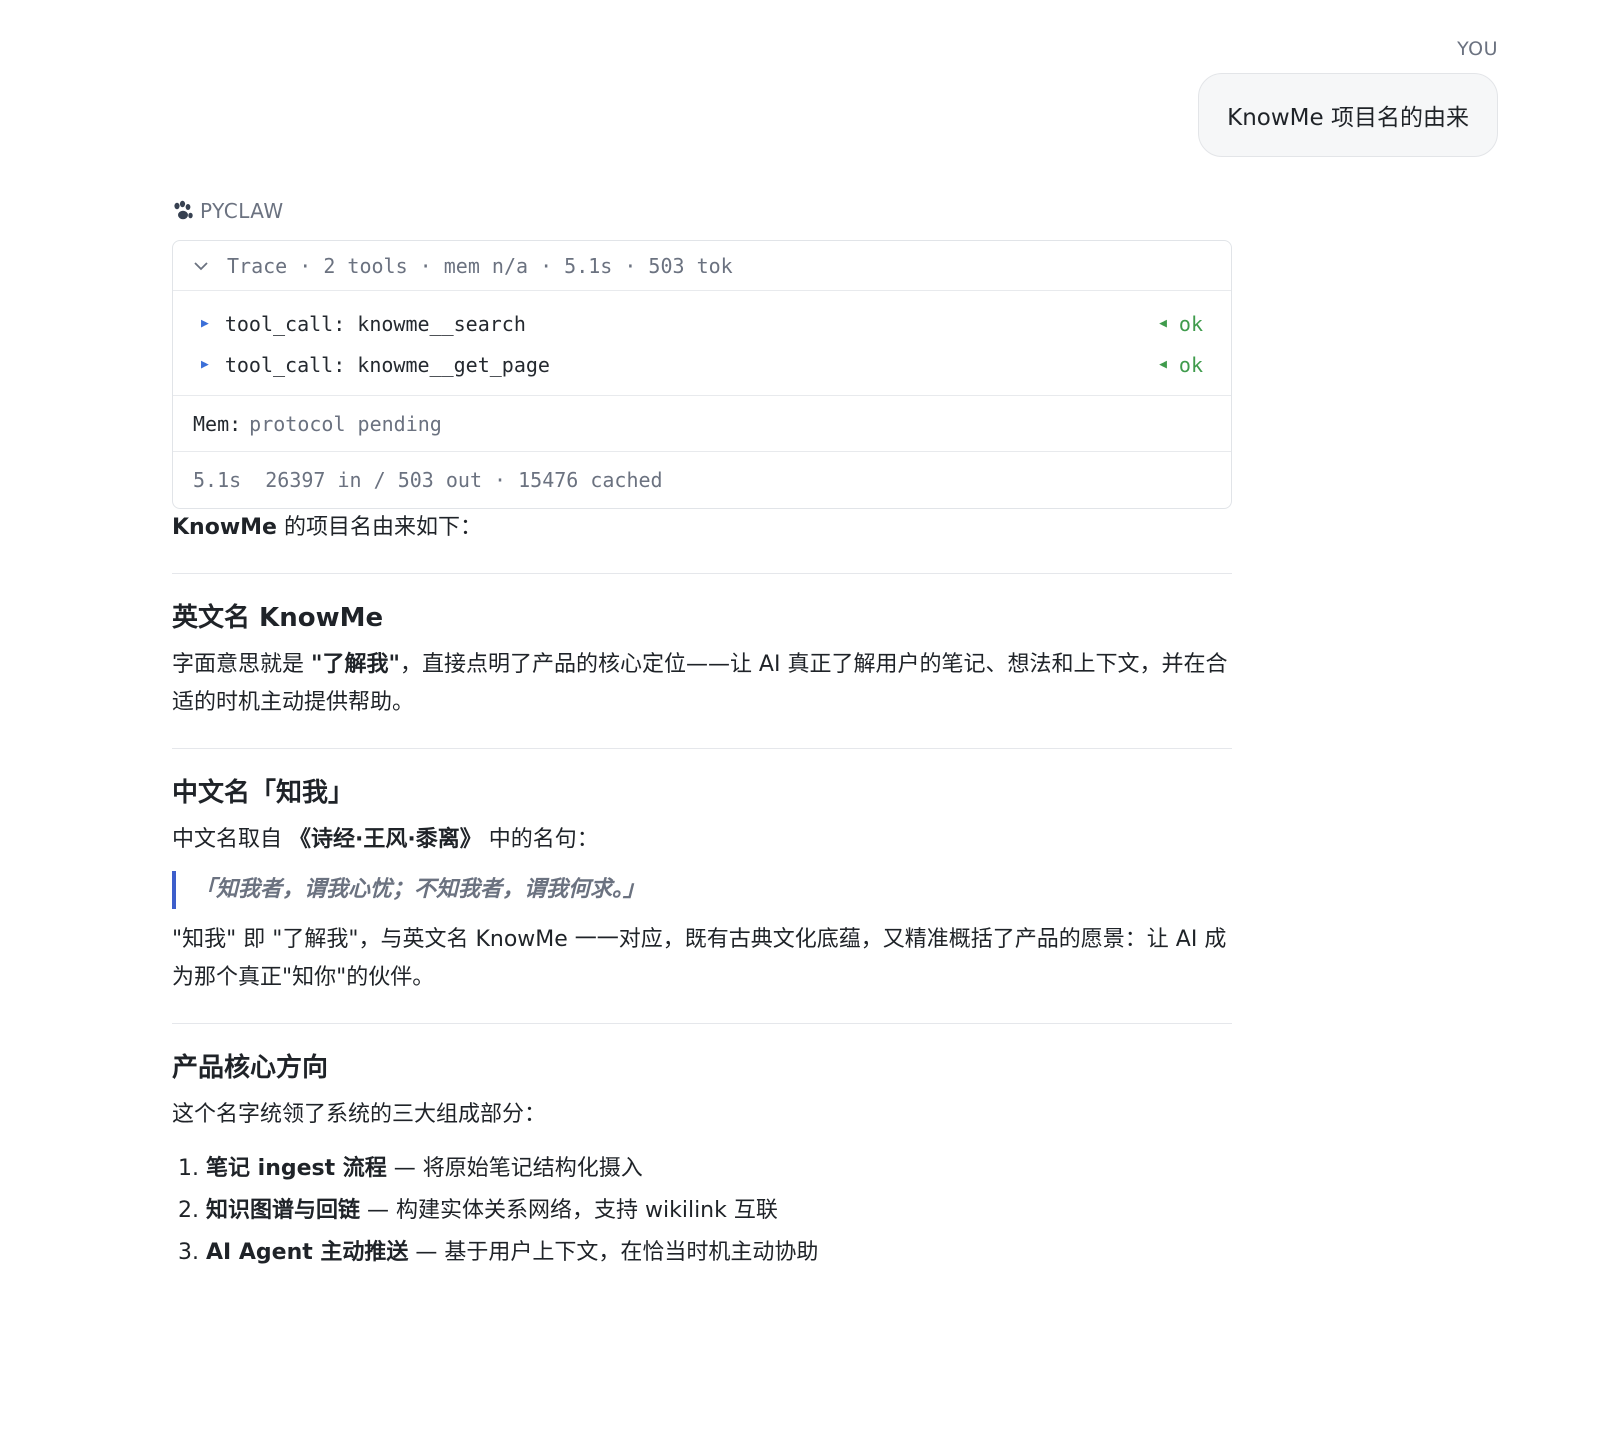  I want to click on tool-call-name: tool_call: knowme__get_page, so click(387, 364).